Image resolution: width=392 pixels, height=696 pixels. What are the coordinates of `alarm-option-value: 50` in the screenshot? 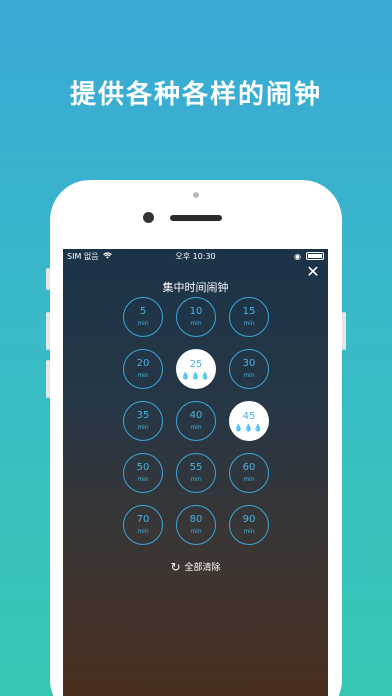 It's located at (143, 467).